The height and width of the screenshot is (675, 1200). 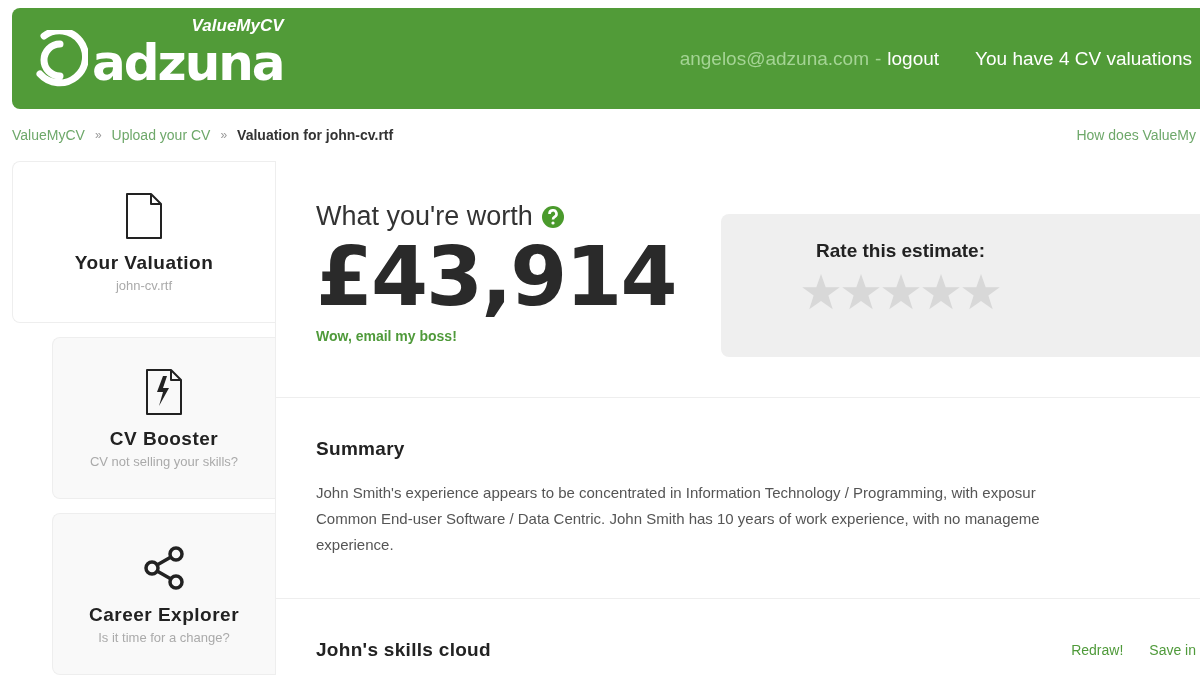 I want to click on document-lightning-icon, so click(x=164, y=391).